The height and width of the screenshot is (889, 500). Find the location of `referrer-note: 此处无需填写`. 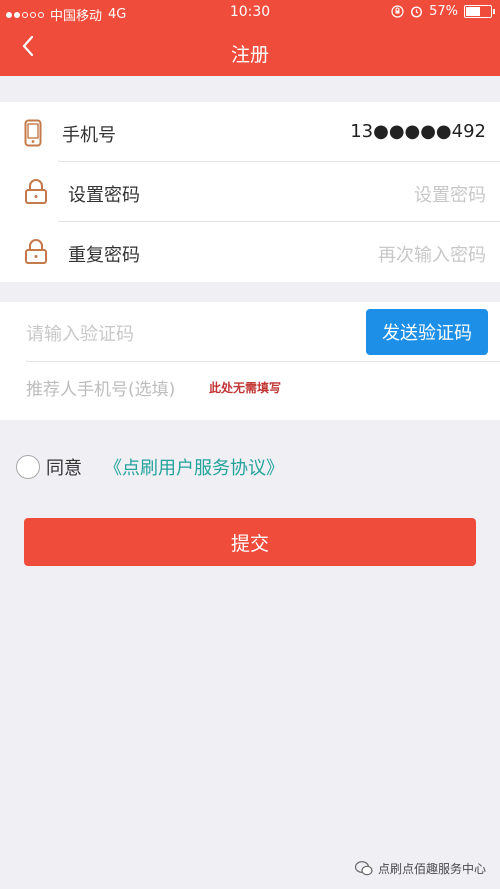

referrer-note: 此处无需填写 is located at coordinates (245, 388).